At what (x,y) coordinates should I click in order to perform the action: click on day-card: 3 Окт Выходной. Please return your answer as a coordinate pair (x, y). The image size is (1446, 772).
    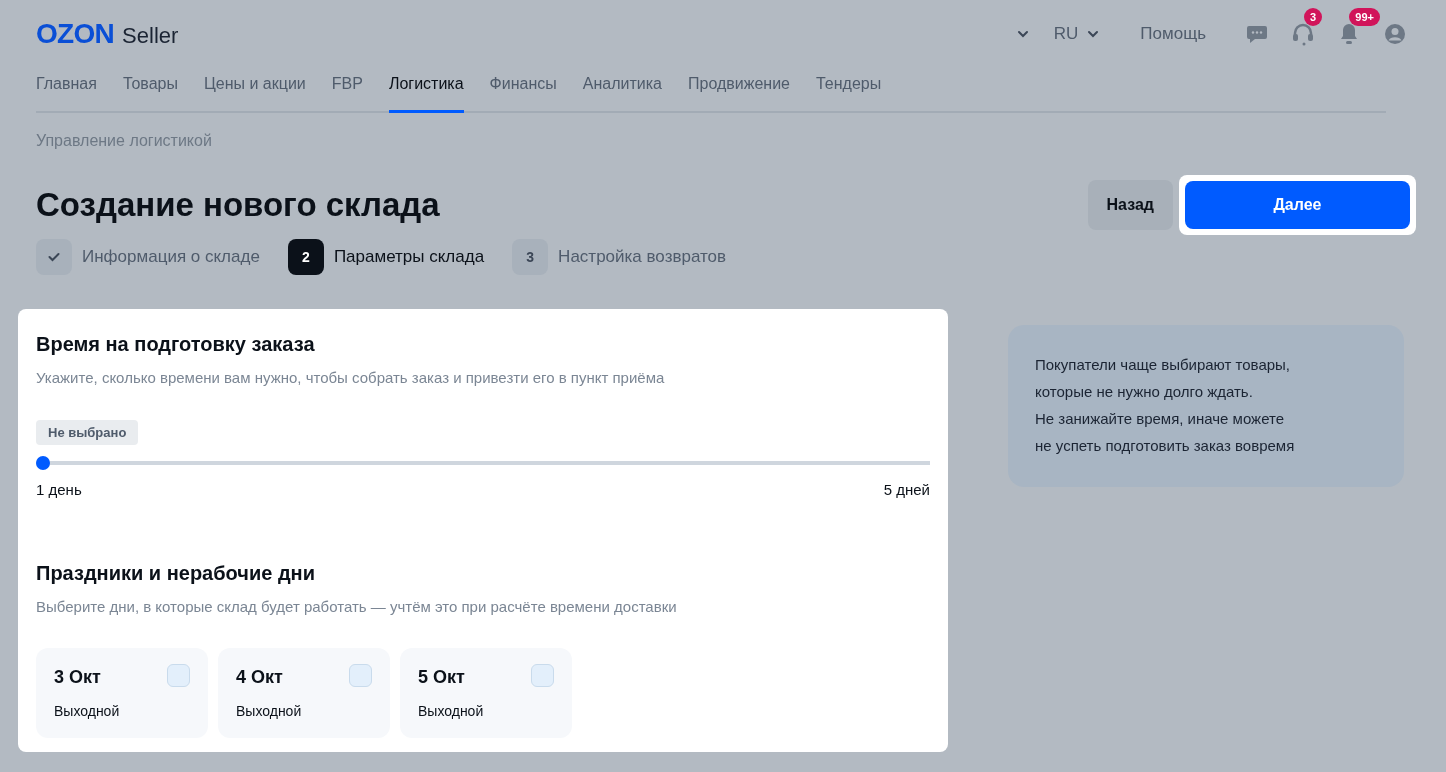
    Looking at the image, I should click on (122, 693).